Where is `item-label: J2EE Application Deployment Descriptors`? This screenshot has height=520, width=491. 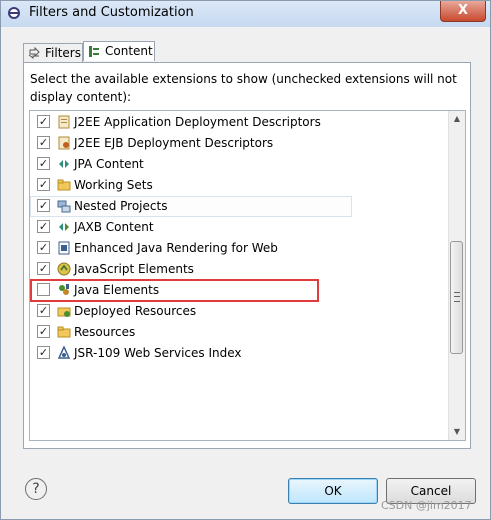 item-label: J2EE Application Deployment Descriptors is located at coordinates (197, 122).